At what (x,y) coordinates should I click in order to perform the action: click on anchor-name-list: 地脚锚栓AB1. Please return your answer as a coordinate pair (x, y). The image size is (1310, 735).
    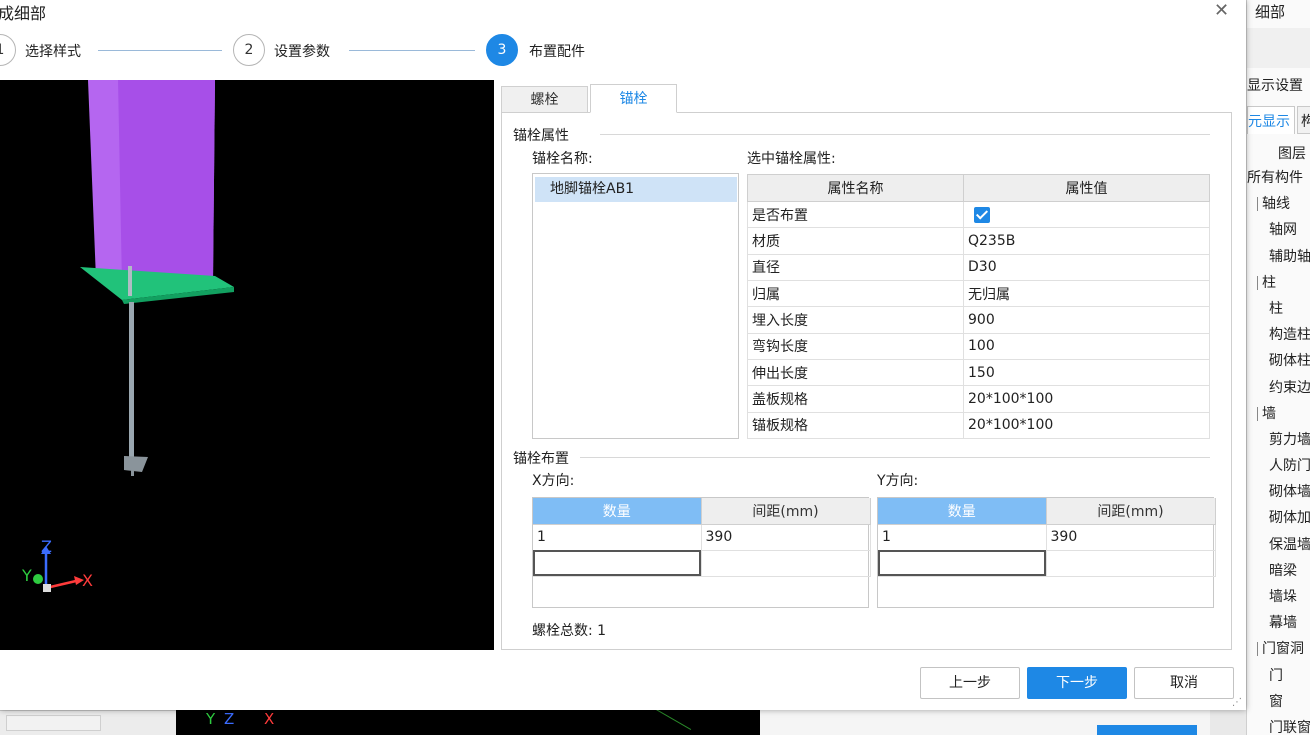
    Looking at the image, I should click on (635, 306).